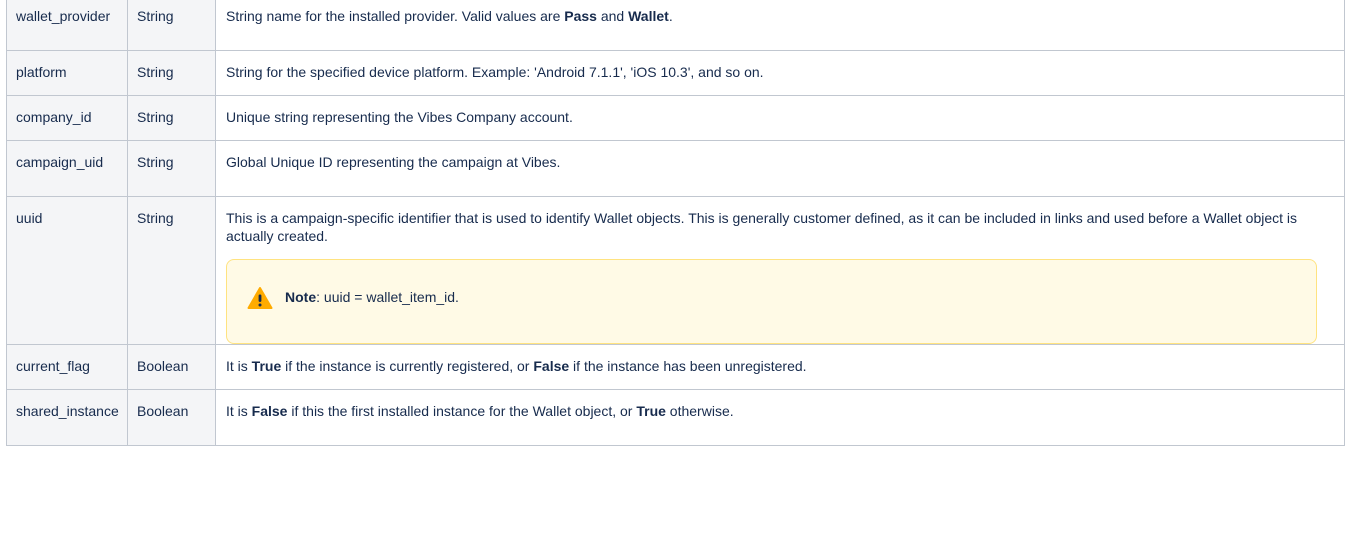 The image size is (1345, 536). Describe the element at coordinates (67, 417) in the screenshot. I see `param-name: shared_instance` at that location.